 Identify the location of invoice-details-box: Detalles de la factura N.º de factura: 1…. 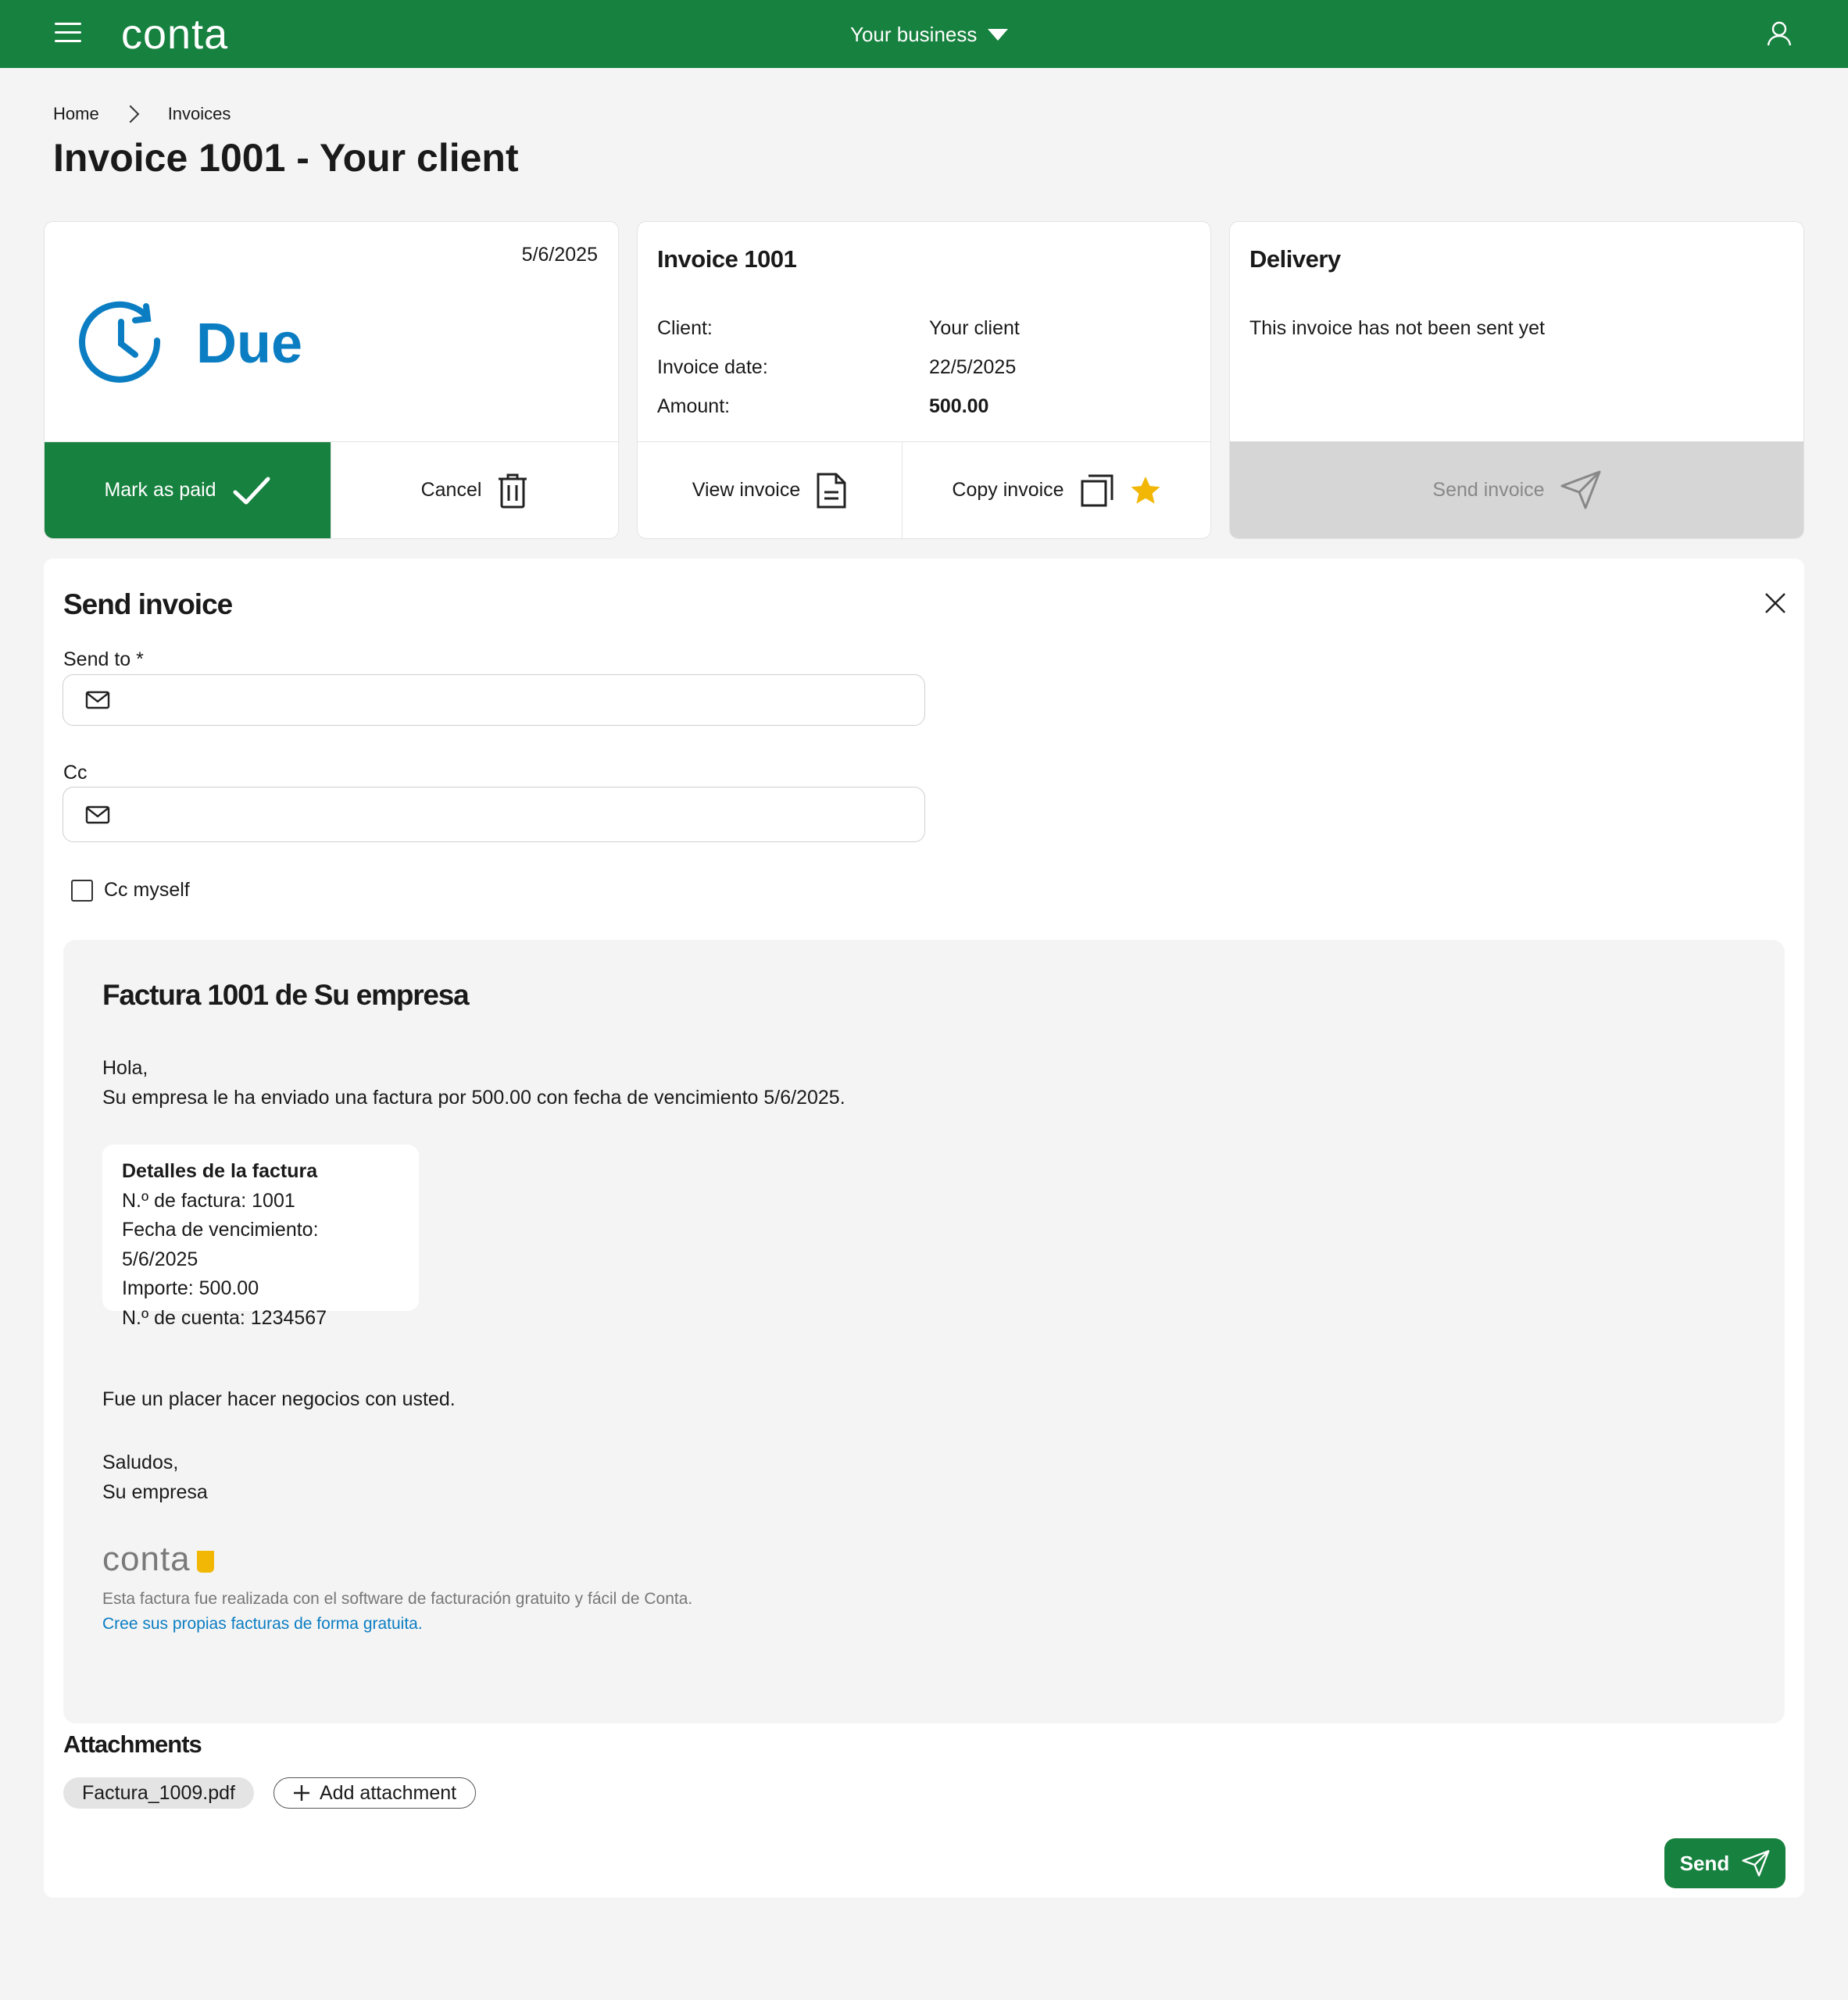
(260, 1237).